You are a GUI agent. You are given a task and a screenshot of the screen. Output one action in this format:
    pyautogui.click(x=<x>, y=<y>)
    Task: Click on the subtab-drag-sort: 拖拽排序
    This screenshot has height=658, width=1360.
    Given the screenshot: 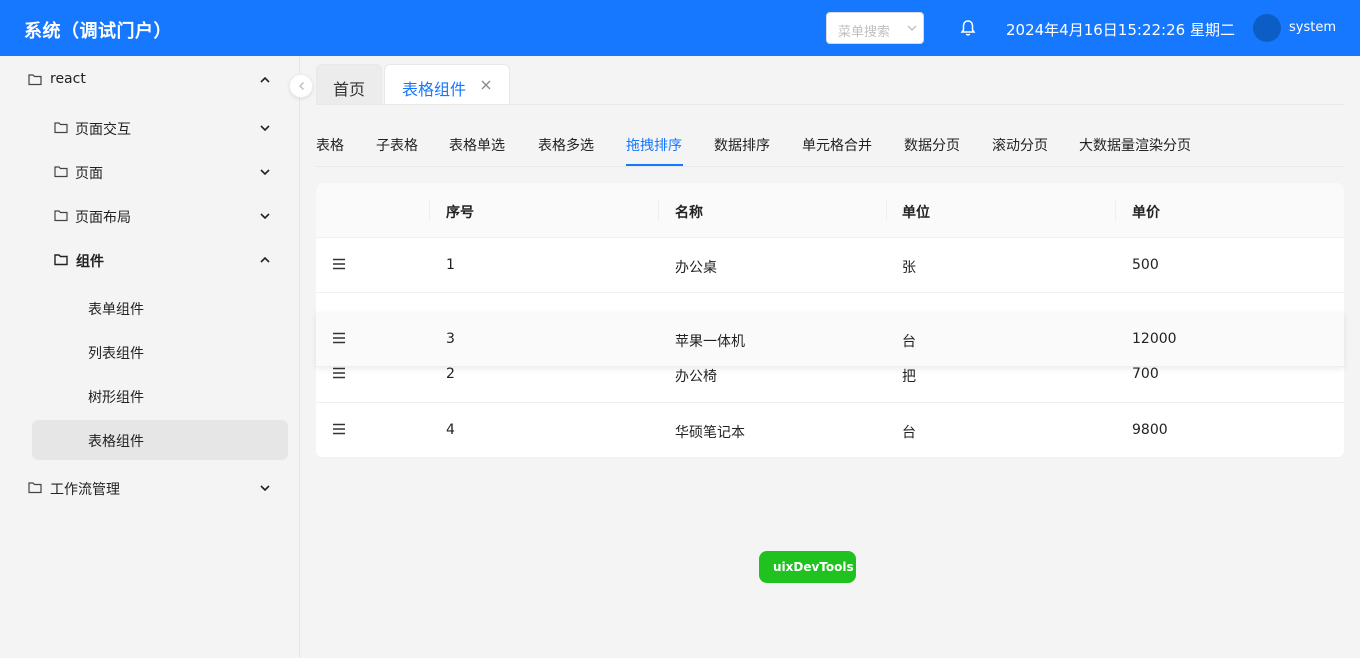 What is the action you would take?
    pyautogui.click(x=654, y=145)
    